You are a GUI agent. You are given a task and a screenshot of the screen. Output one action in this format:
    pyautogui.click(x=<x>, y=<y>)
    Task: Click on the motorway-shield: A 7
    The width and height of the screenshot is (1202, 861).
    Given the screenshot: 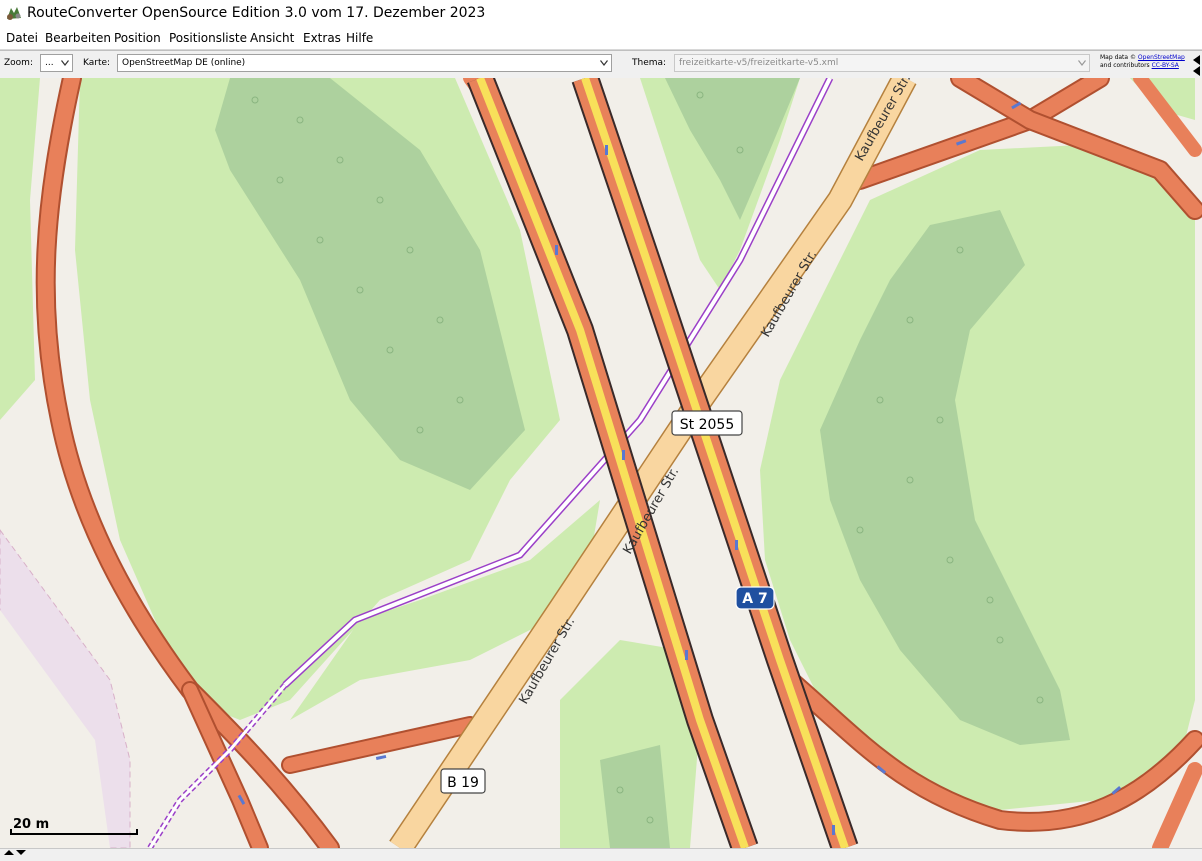 What is the action you would take?
    pyautogui.click(x=755, y=598)
    